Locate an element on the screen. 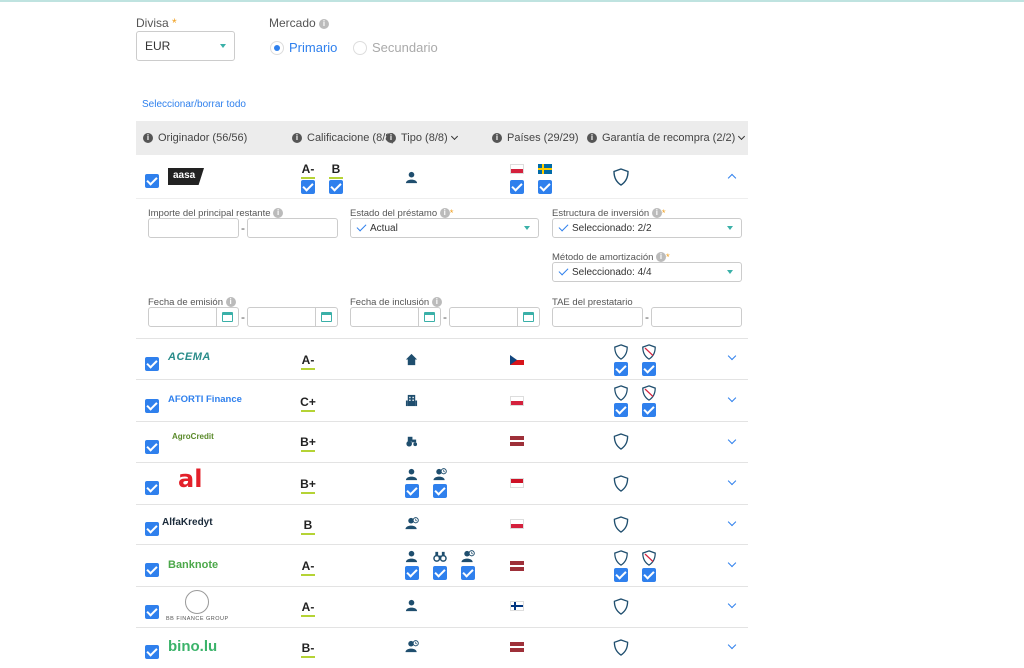 This screenshot has width=1024, height=668. table-row: AFORTI Finance C+ is located at coordinates (442, 401).